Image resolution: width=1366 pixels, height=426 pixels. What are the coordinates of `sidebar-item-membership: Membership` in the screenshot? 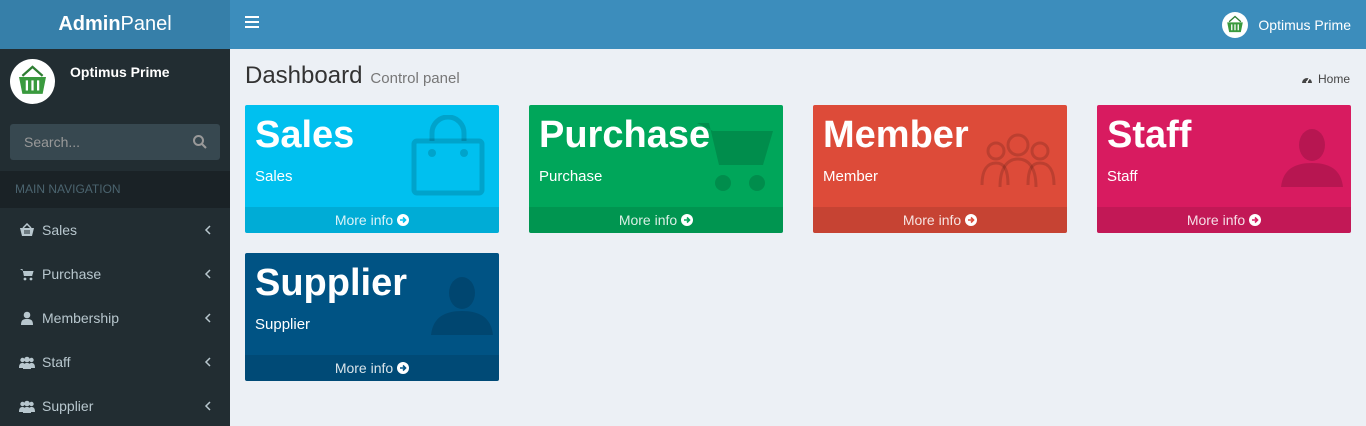 It's located at (115, 318).